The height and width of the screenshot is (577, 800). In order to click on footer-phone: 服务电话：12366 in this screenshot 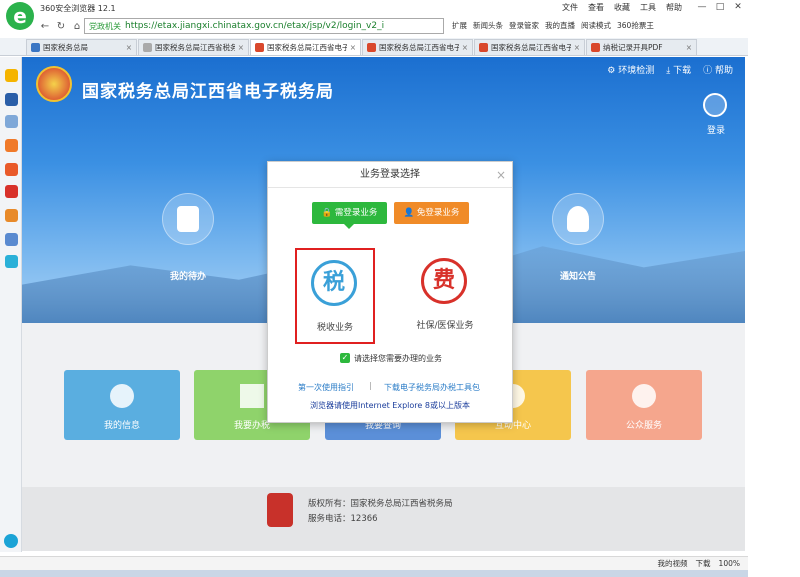, I will do `click(343, 519)`.